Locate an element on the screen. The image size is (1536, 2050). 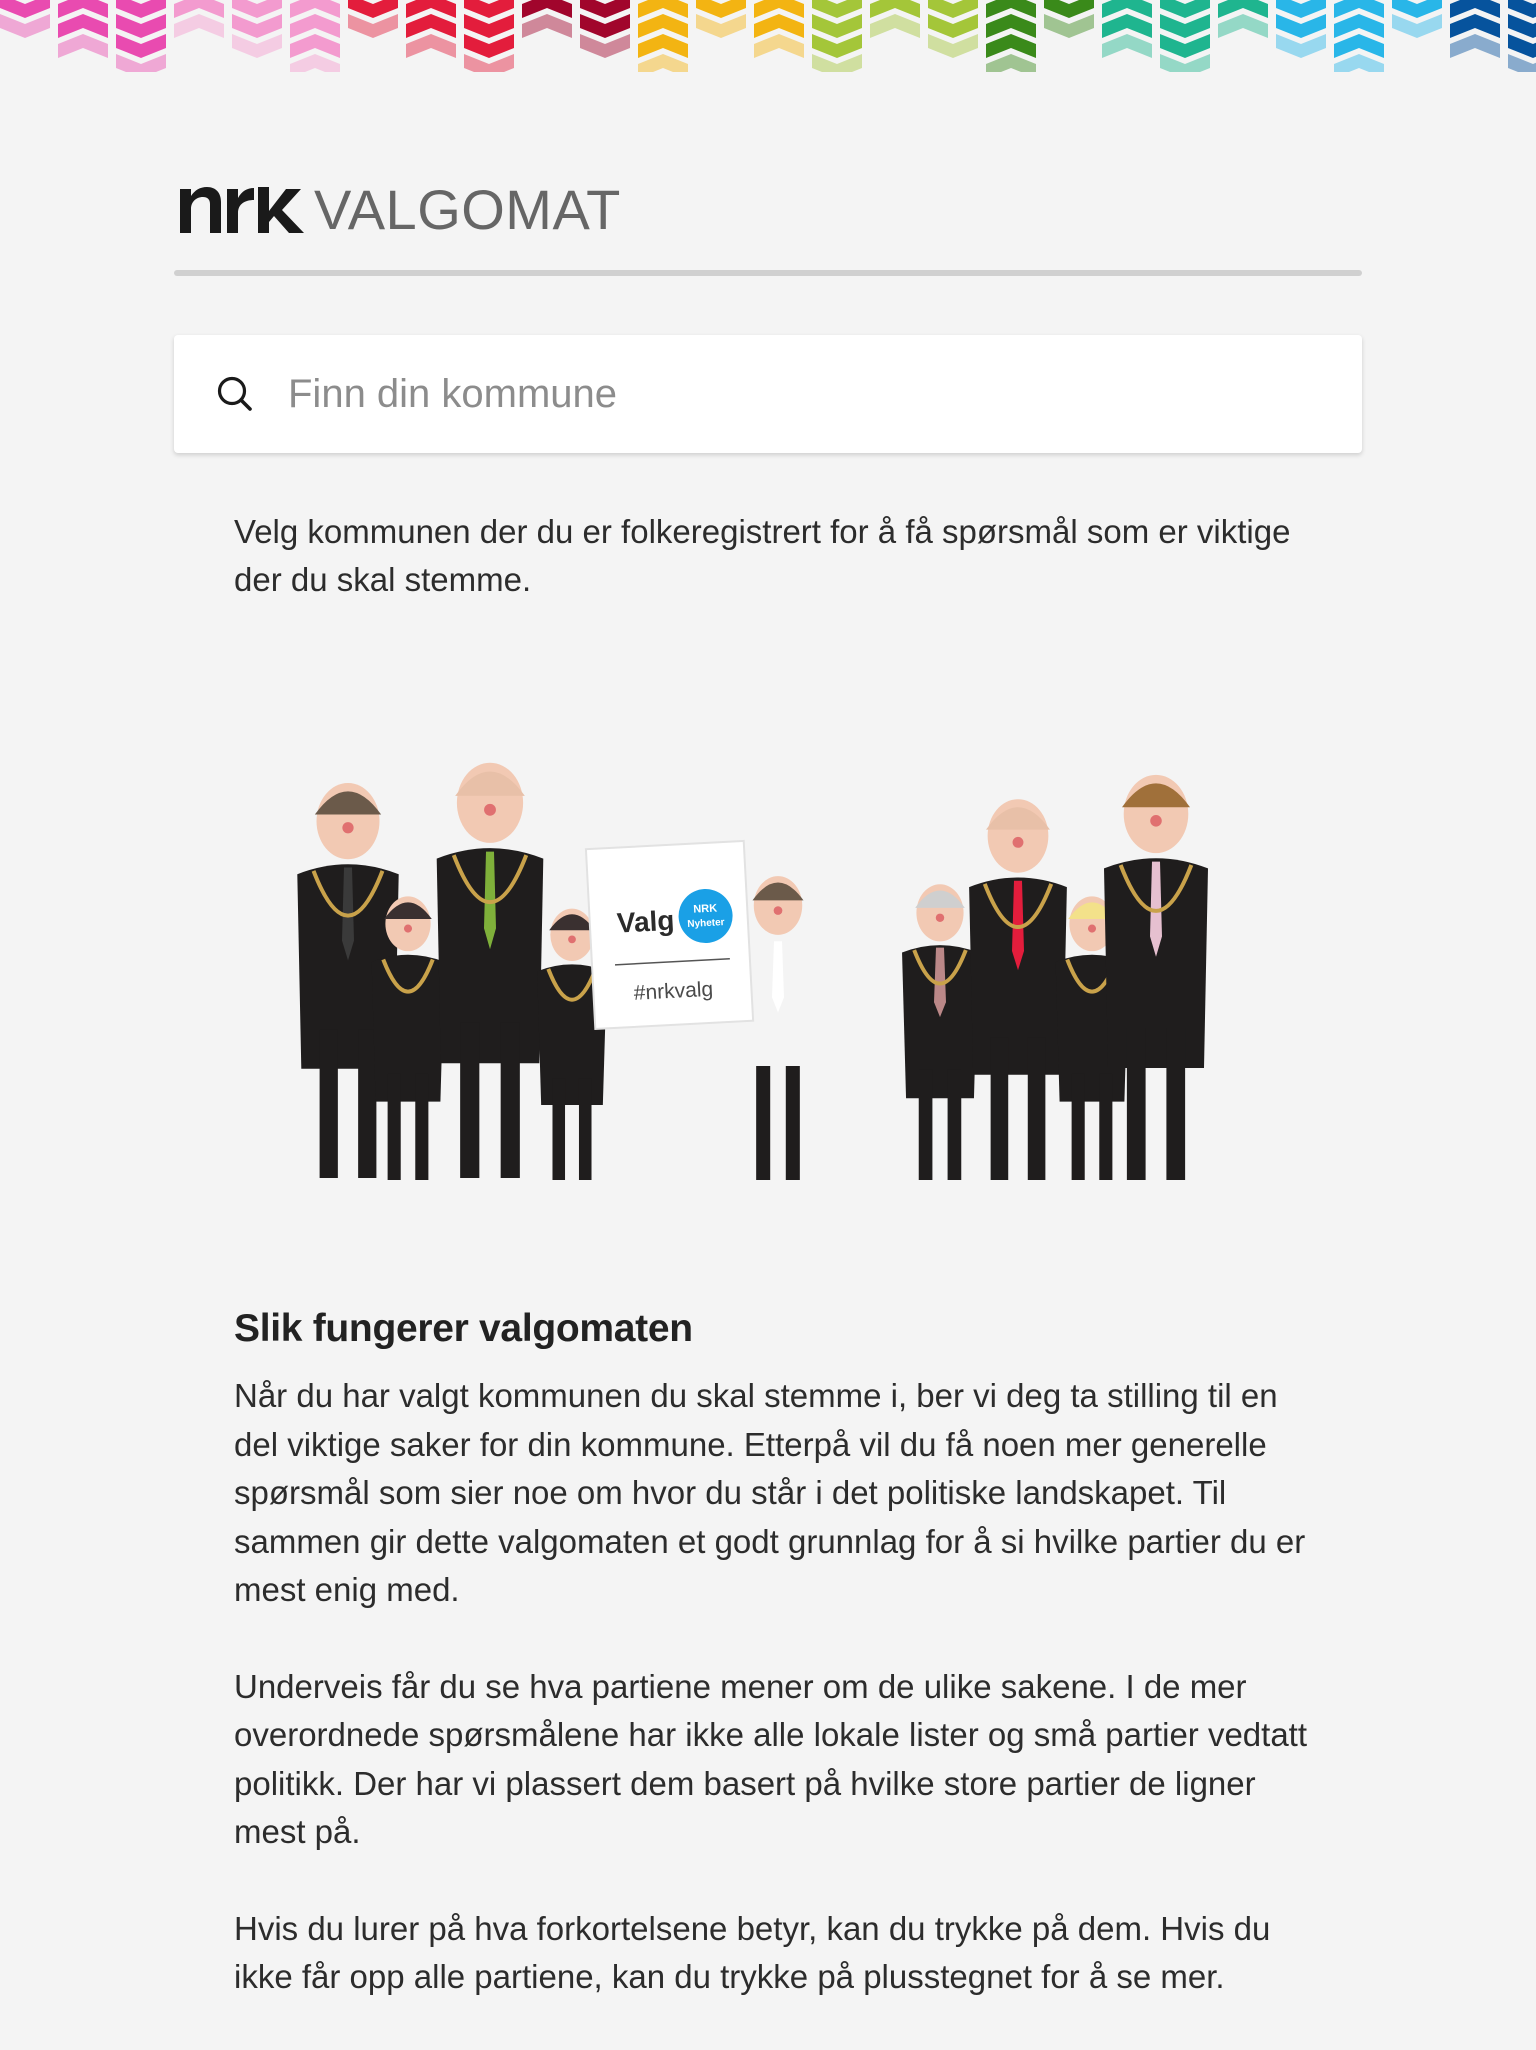
chevron-color-banner is located at coordinates (768, 36).